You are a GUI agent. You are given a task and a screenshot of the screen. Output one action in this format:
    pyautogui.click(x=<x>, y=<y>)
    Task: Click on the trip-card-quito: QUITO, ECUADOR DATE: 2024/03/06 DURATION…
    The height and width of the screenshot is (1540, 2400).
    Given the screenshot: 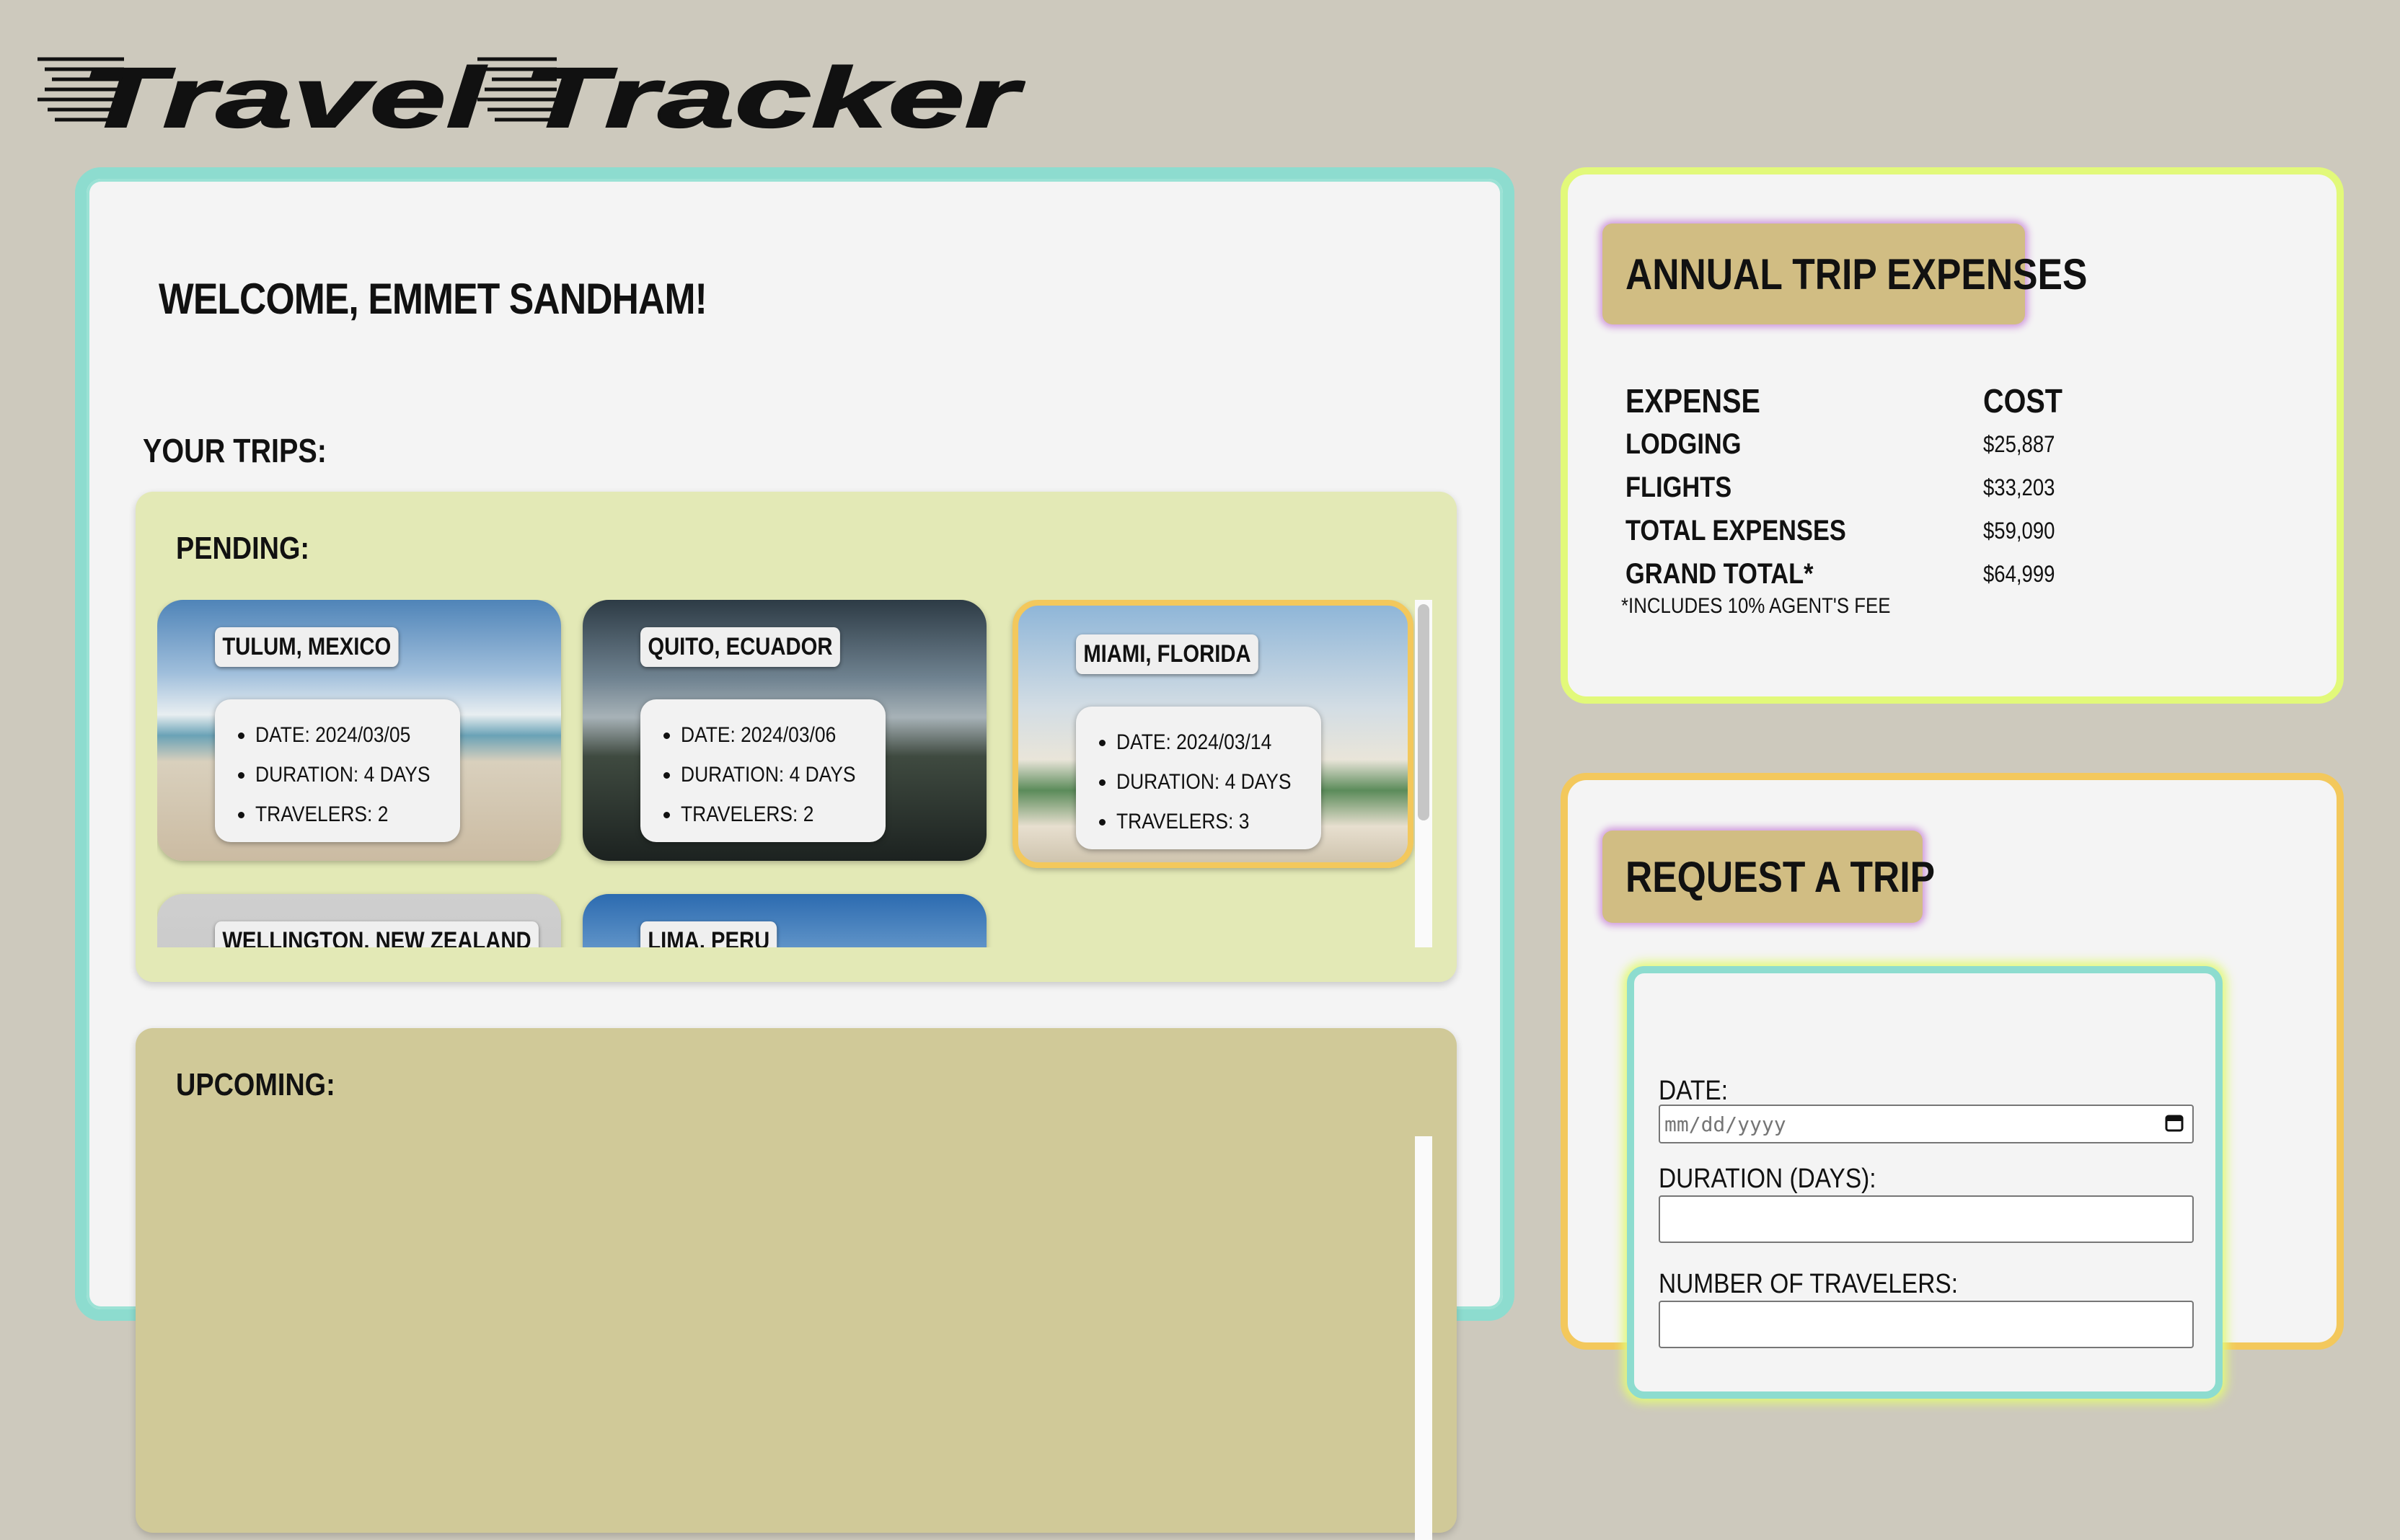 What is the action you would take?
    pyautogui.click(x=785, y=730)
    